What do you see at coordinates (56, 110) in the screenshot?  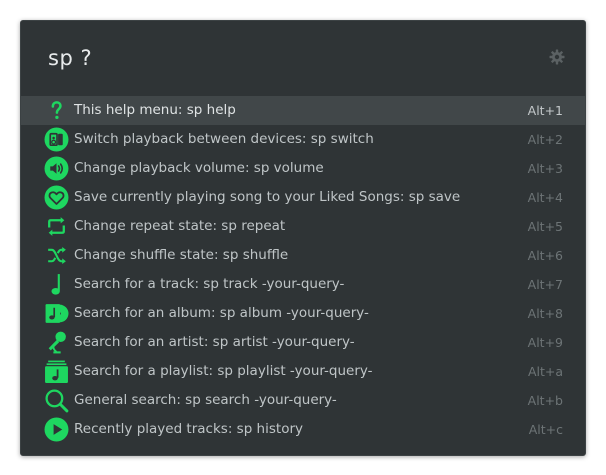 I see `question-mark-icon` at bounding box center [56, 110].